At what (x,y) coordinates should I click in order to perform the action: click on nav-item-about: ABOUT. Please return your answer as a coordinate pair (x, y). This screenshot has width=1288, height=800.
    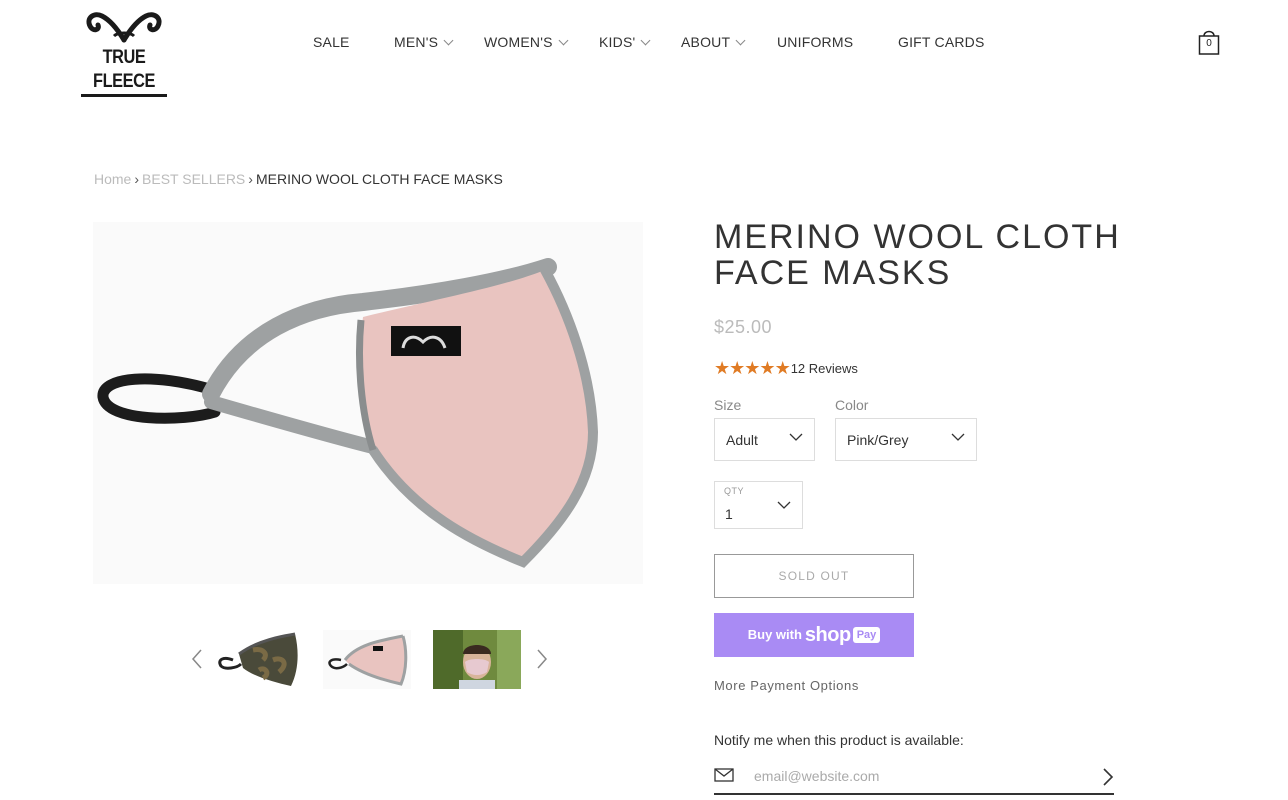
    Looking at the image, I should click on (713, 42).